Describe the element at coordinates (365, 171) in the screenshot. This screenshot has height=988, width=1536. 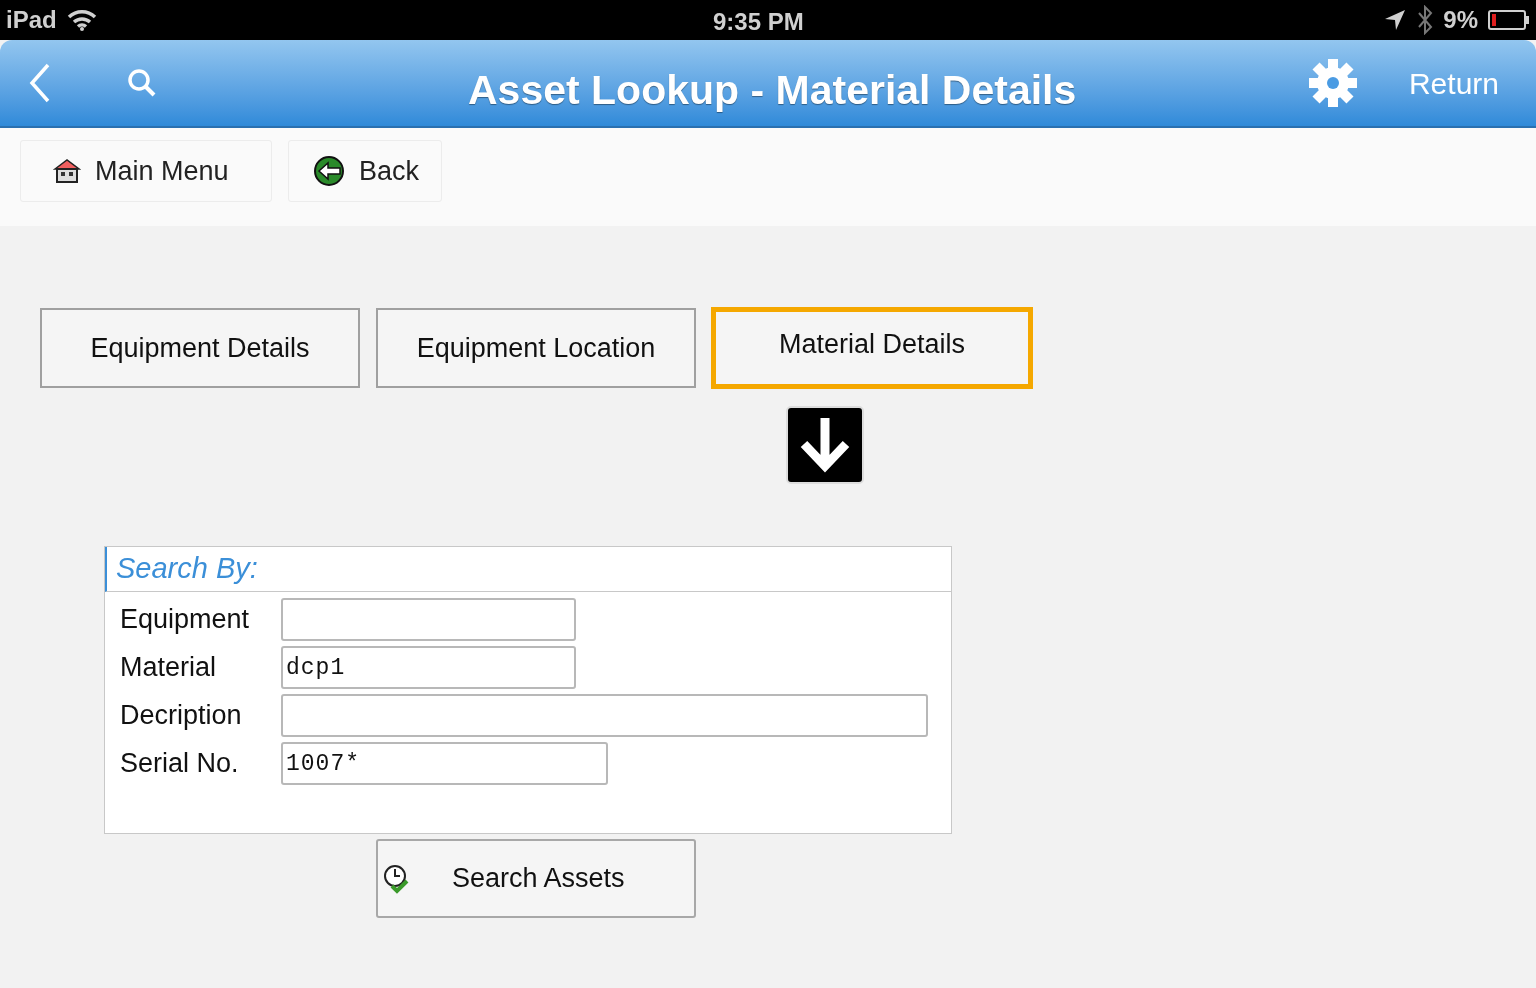
I see `toolbar-button: Back` at that location.